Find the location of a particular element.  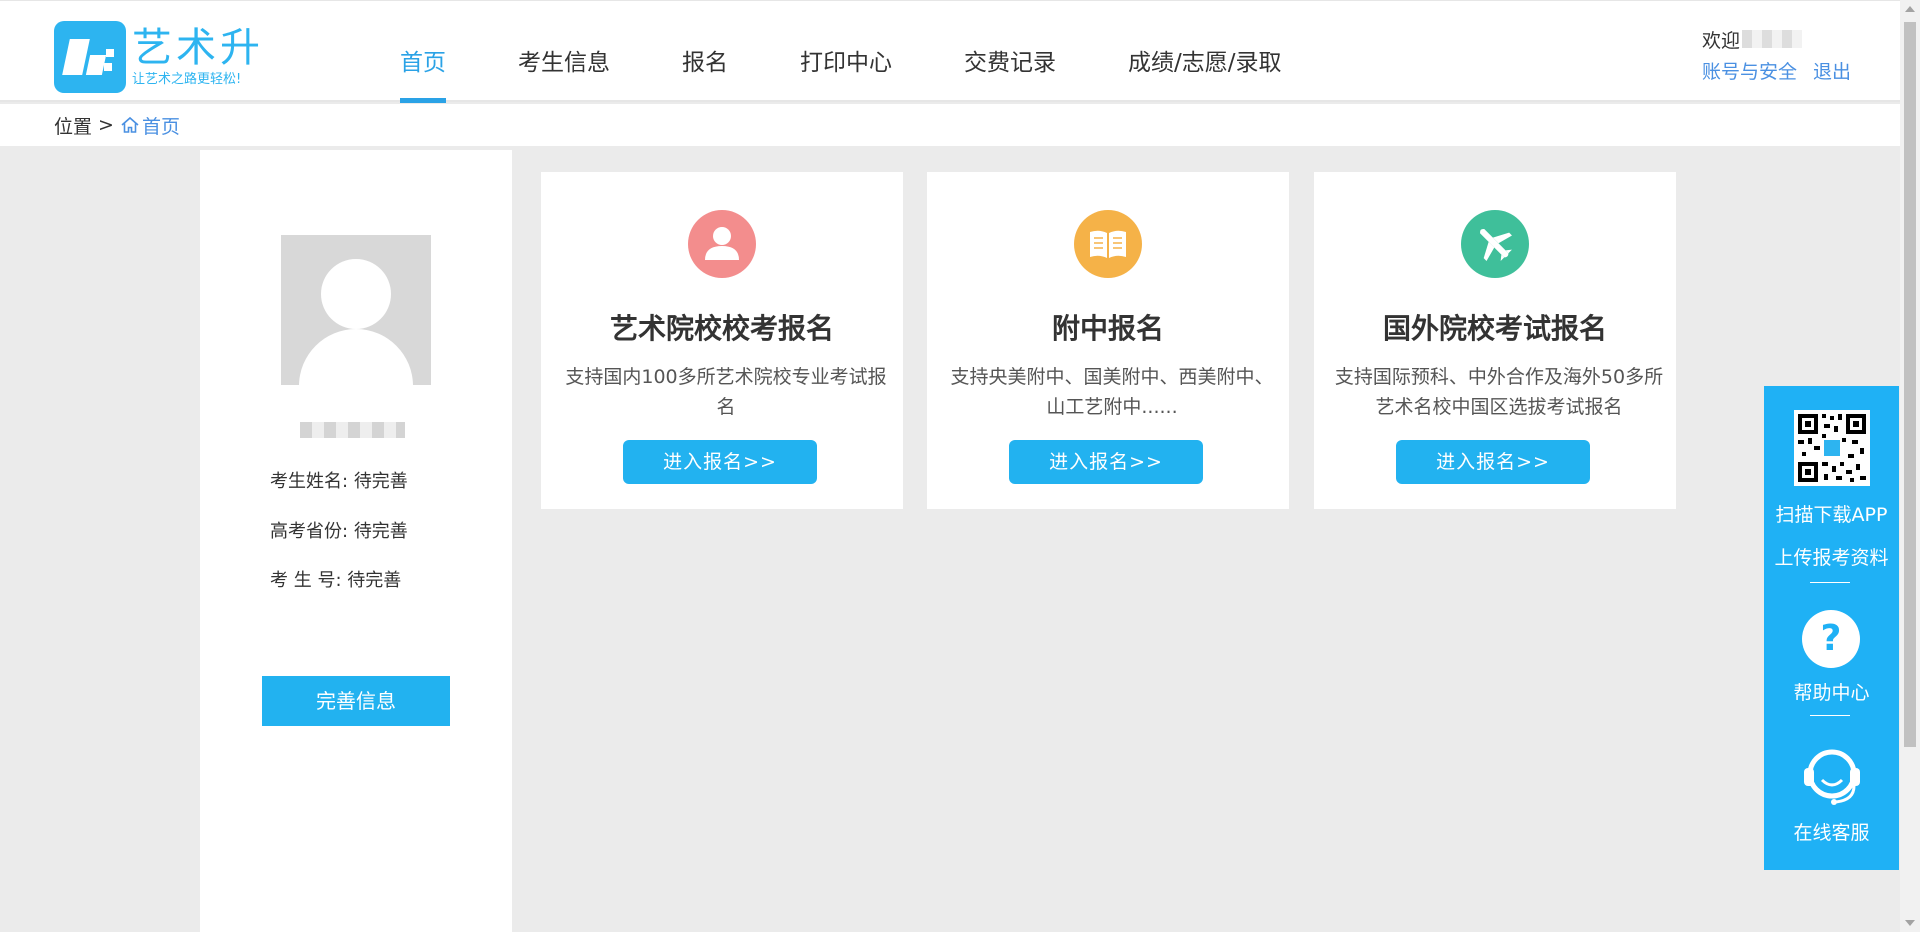

info-row-exam-number: 考 生 号: 待完善 is located at coordinates (335, 579).